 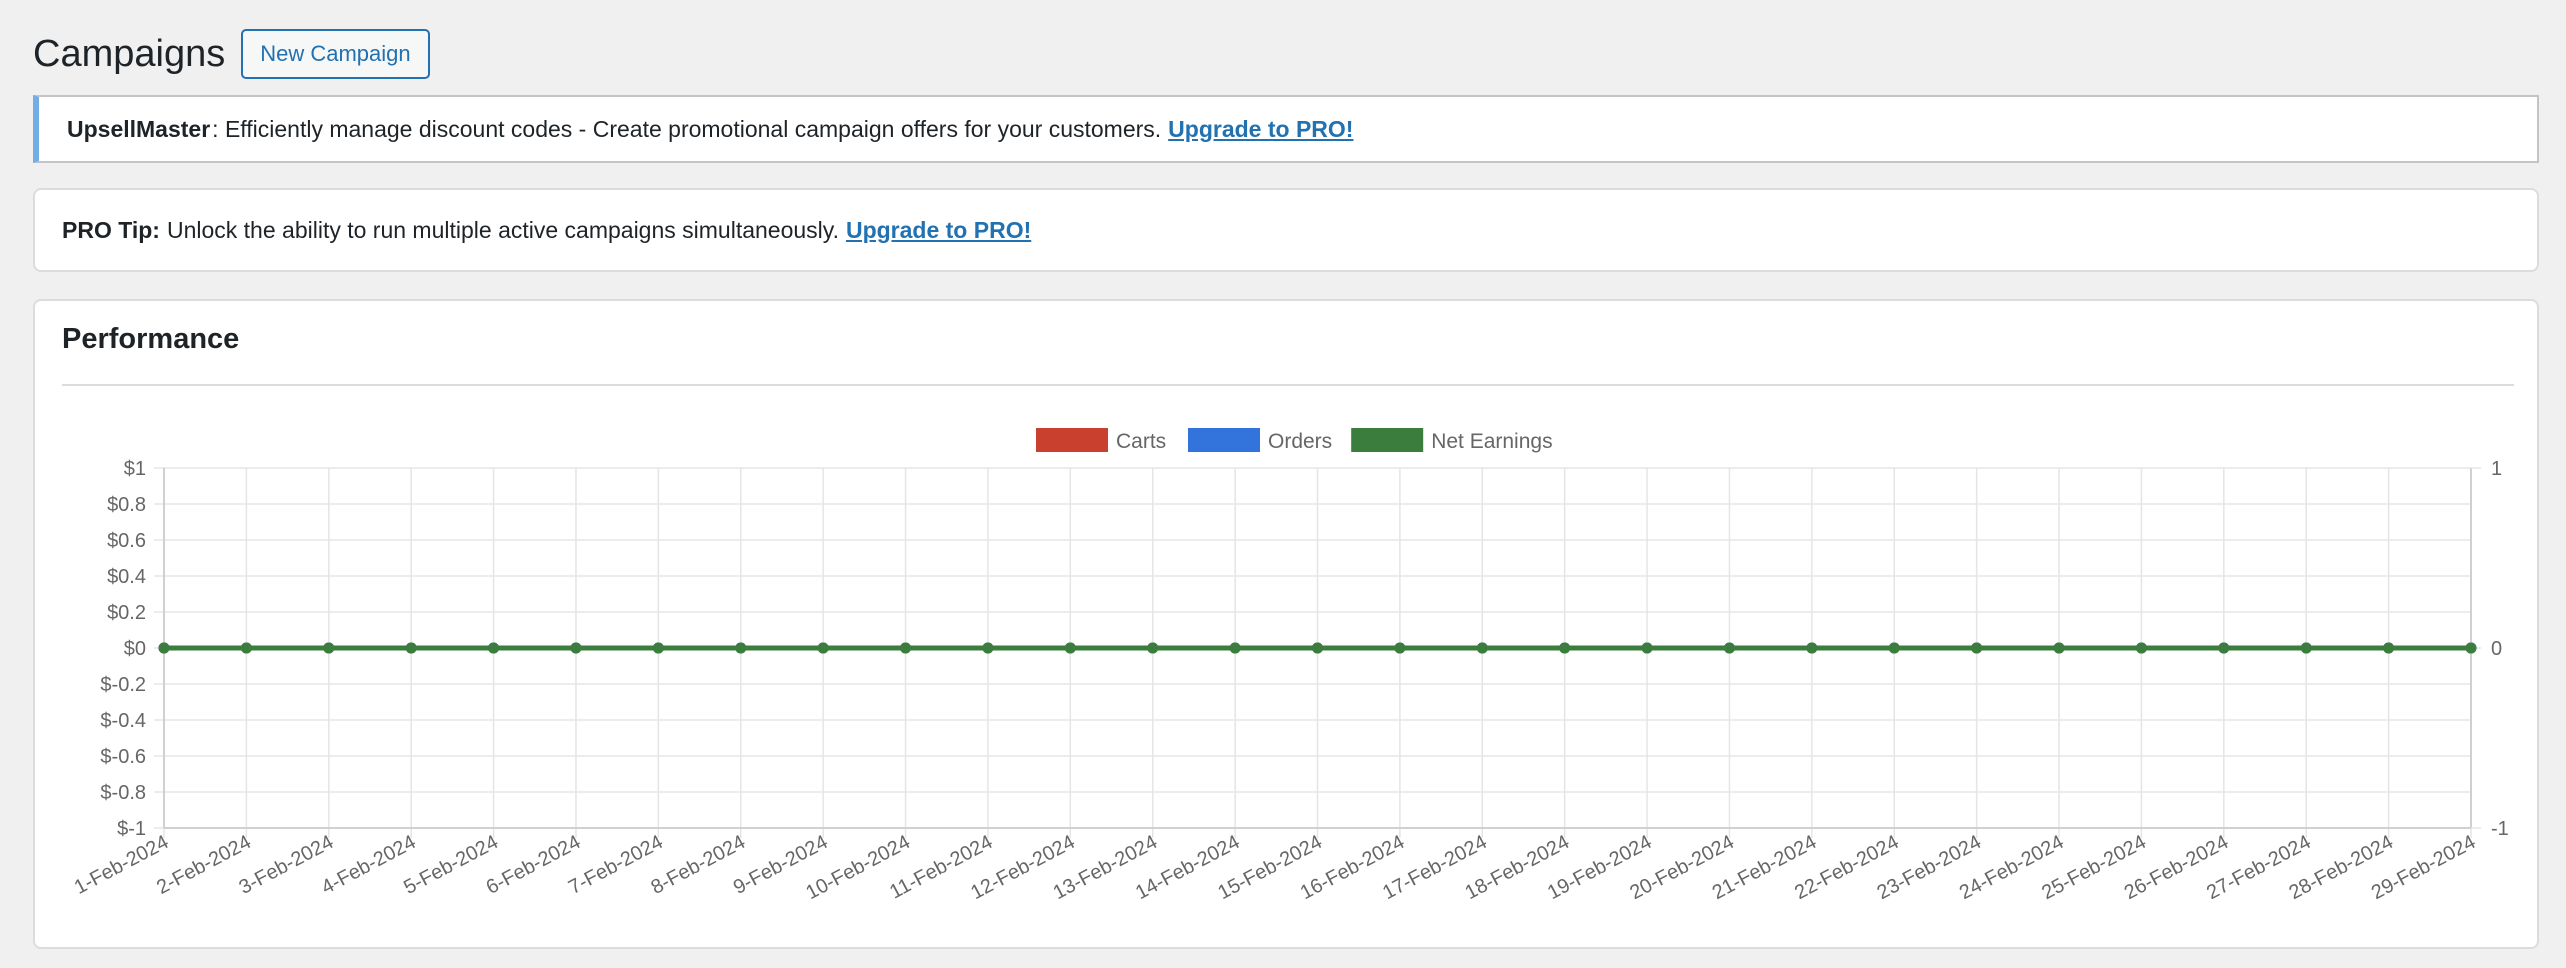 I want to click on y-left-tick-label: $0.2, so click(x=126, y=613).